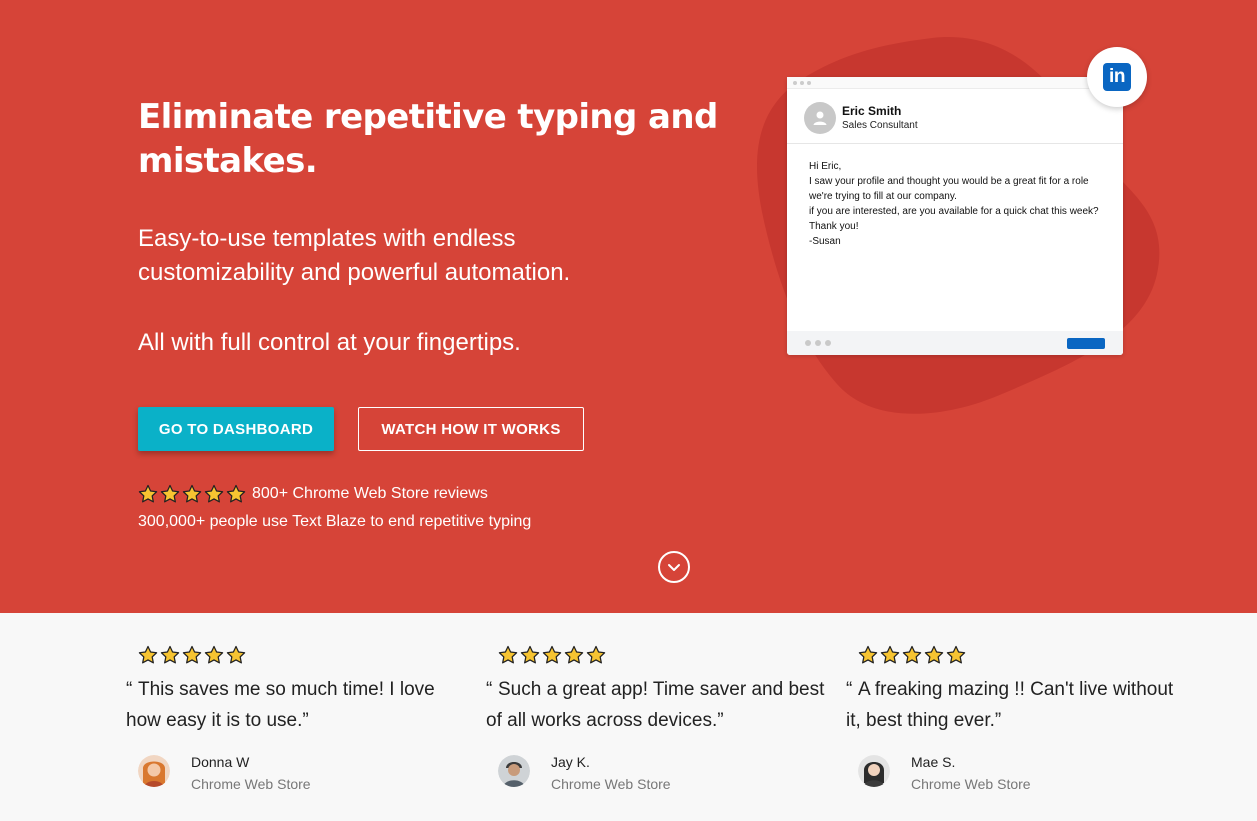 This screenshot has height=821, width=1257. Describe the element at coordinates (1086, 343) in the screenshot. I see `send-button` at that location.